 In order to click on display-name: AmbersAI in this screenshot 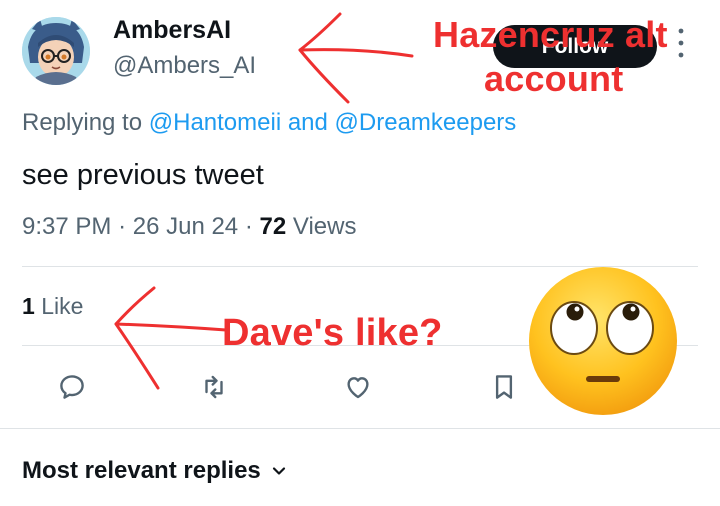, I will do `click(172, 30)`.